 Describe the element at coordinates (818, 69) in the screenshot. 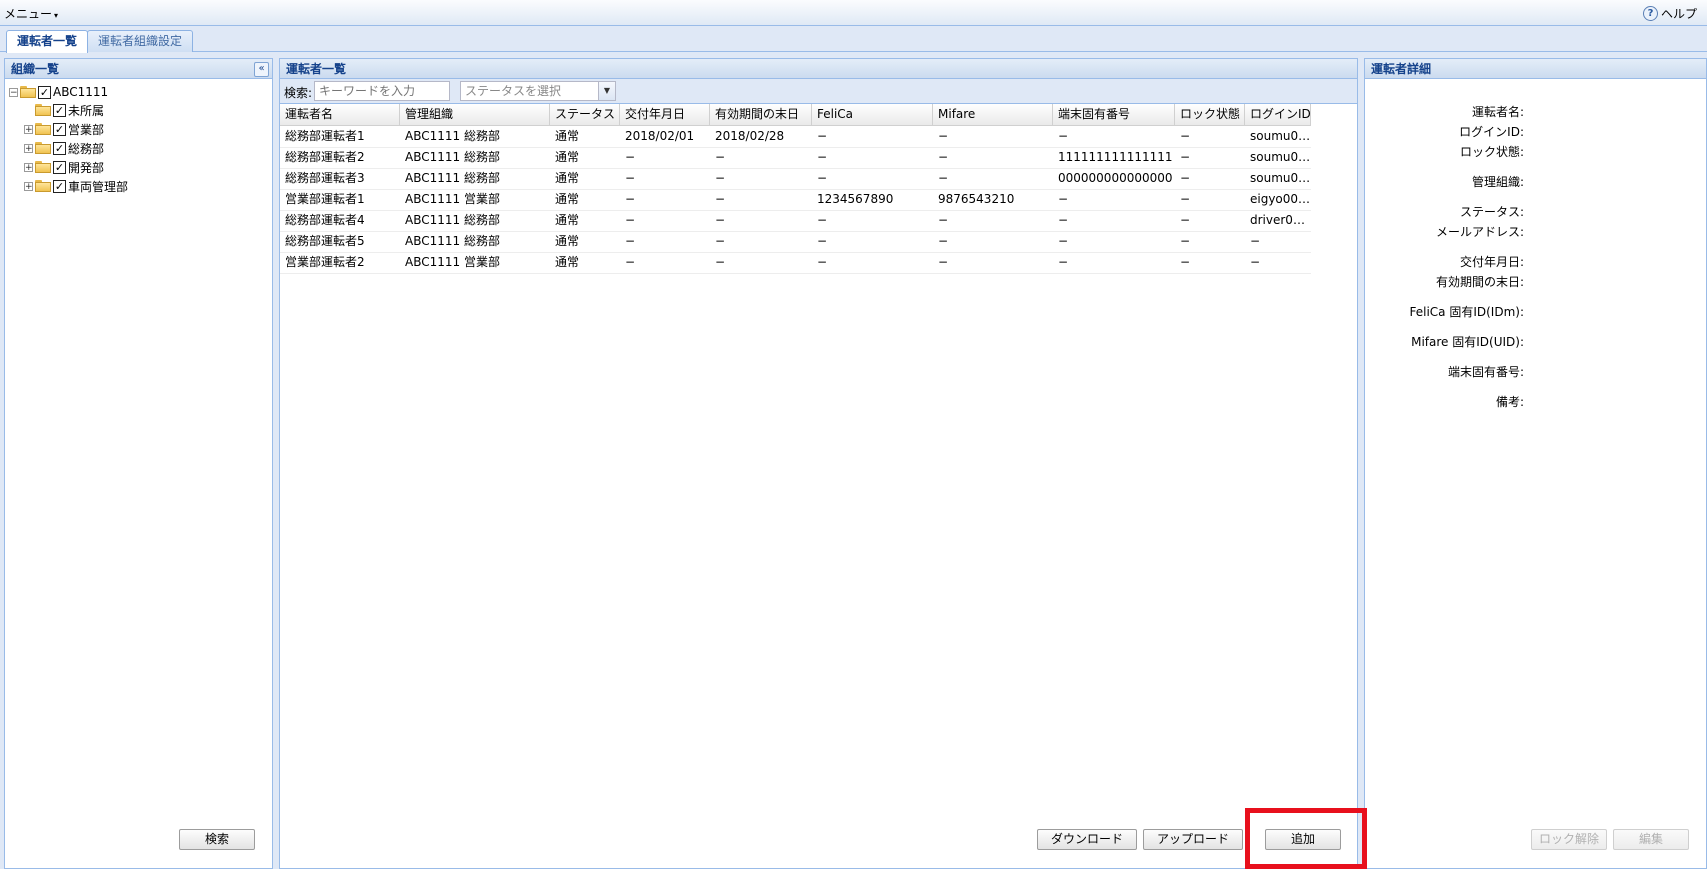

I see `driver-list-title: 運転者一覧` at that location.